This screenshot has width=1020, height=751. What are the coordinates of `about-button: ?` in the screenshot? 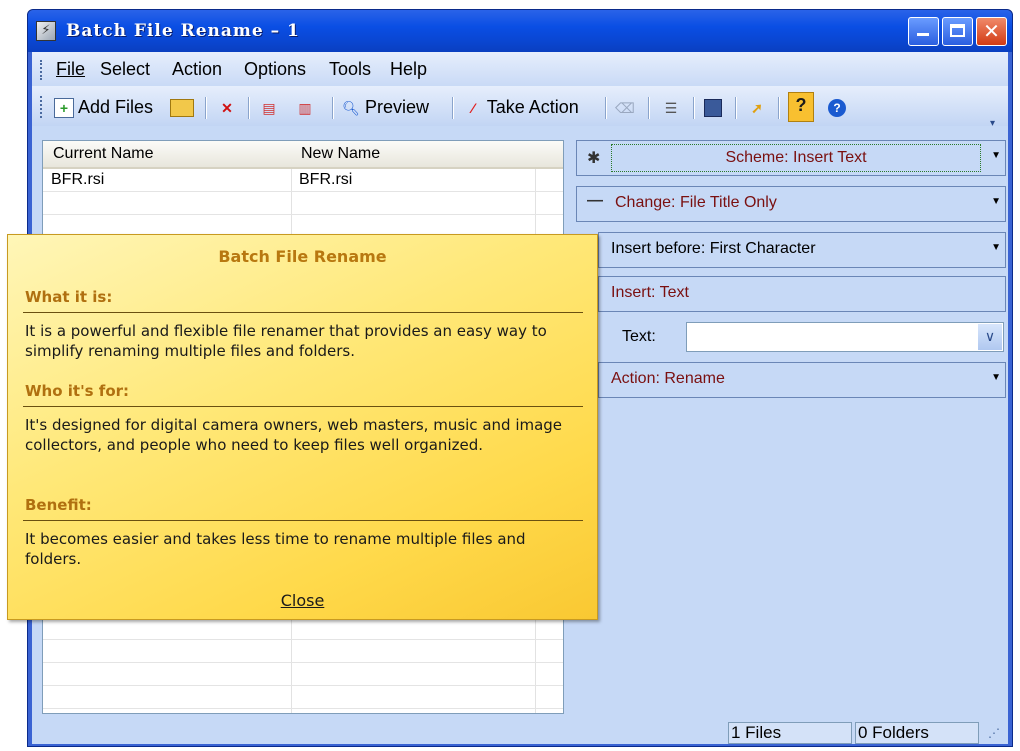 It's located at (837, 107).